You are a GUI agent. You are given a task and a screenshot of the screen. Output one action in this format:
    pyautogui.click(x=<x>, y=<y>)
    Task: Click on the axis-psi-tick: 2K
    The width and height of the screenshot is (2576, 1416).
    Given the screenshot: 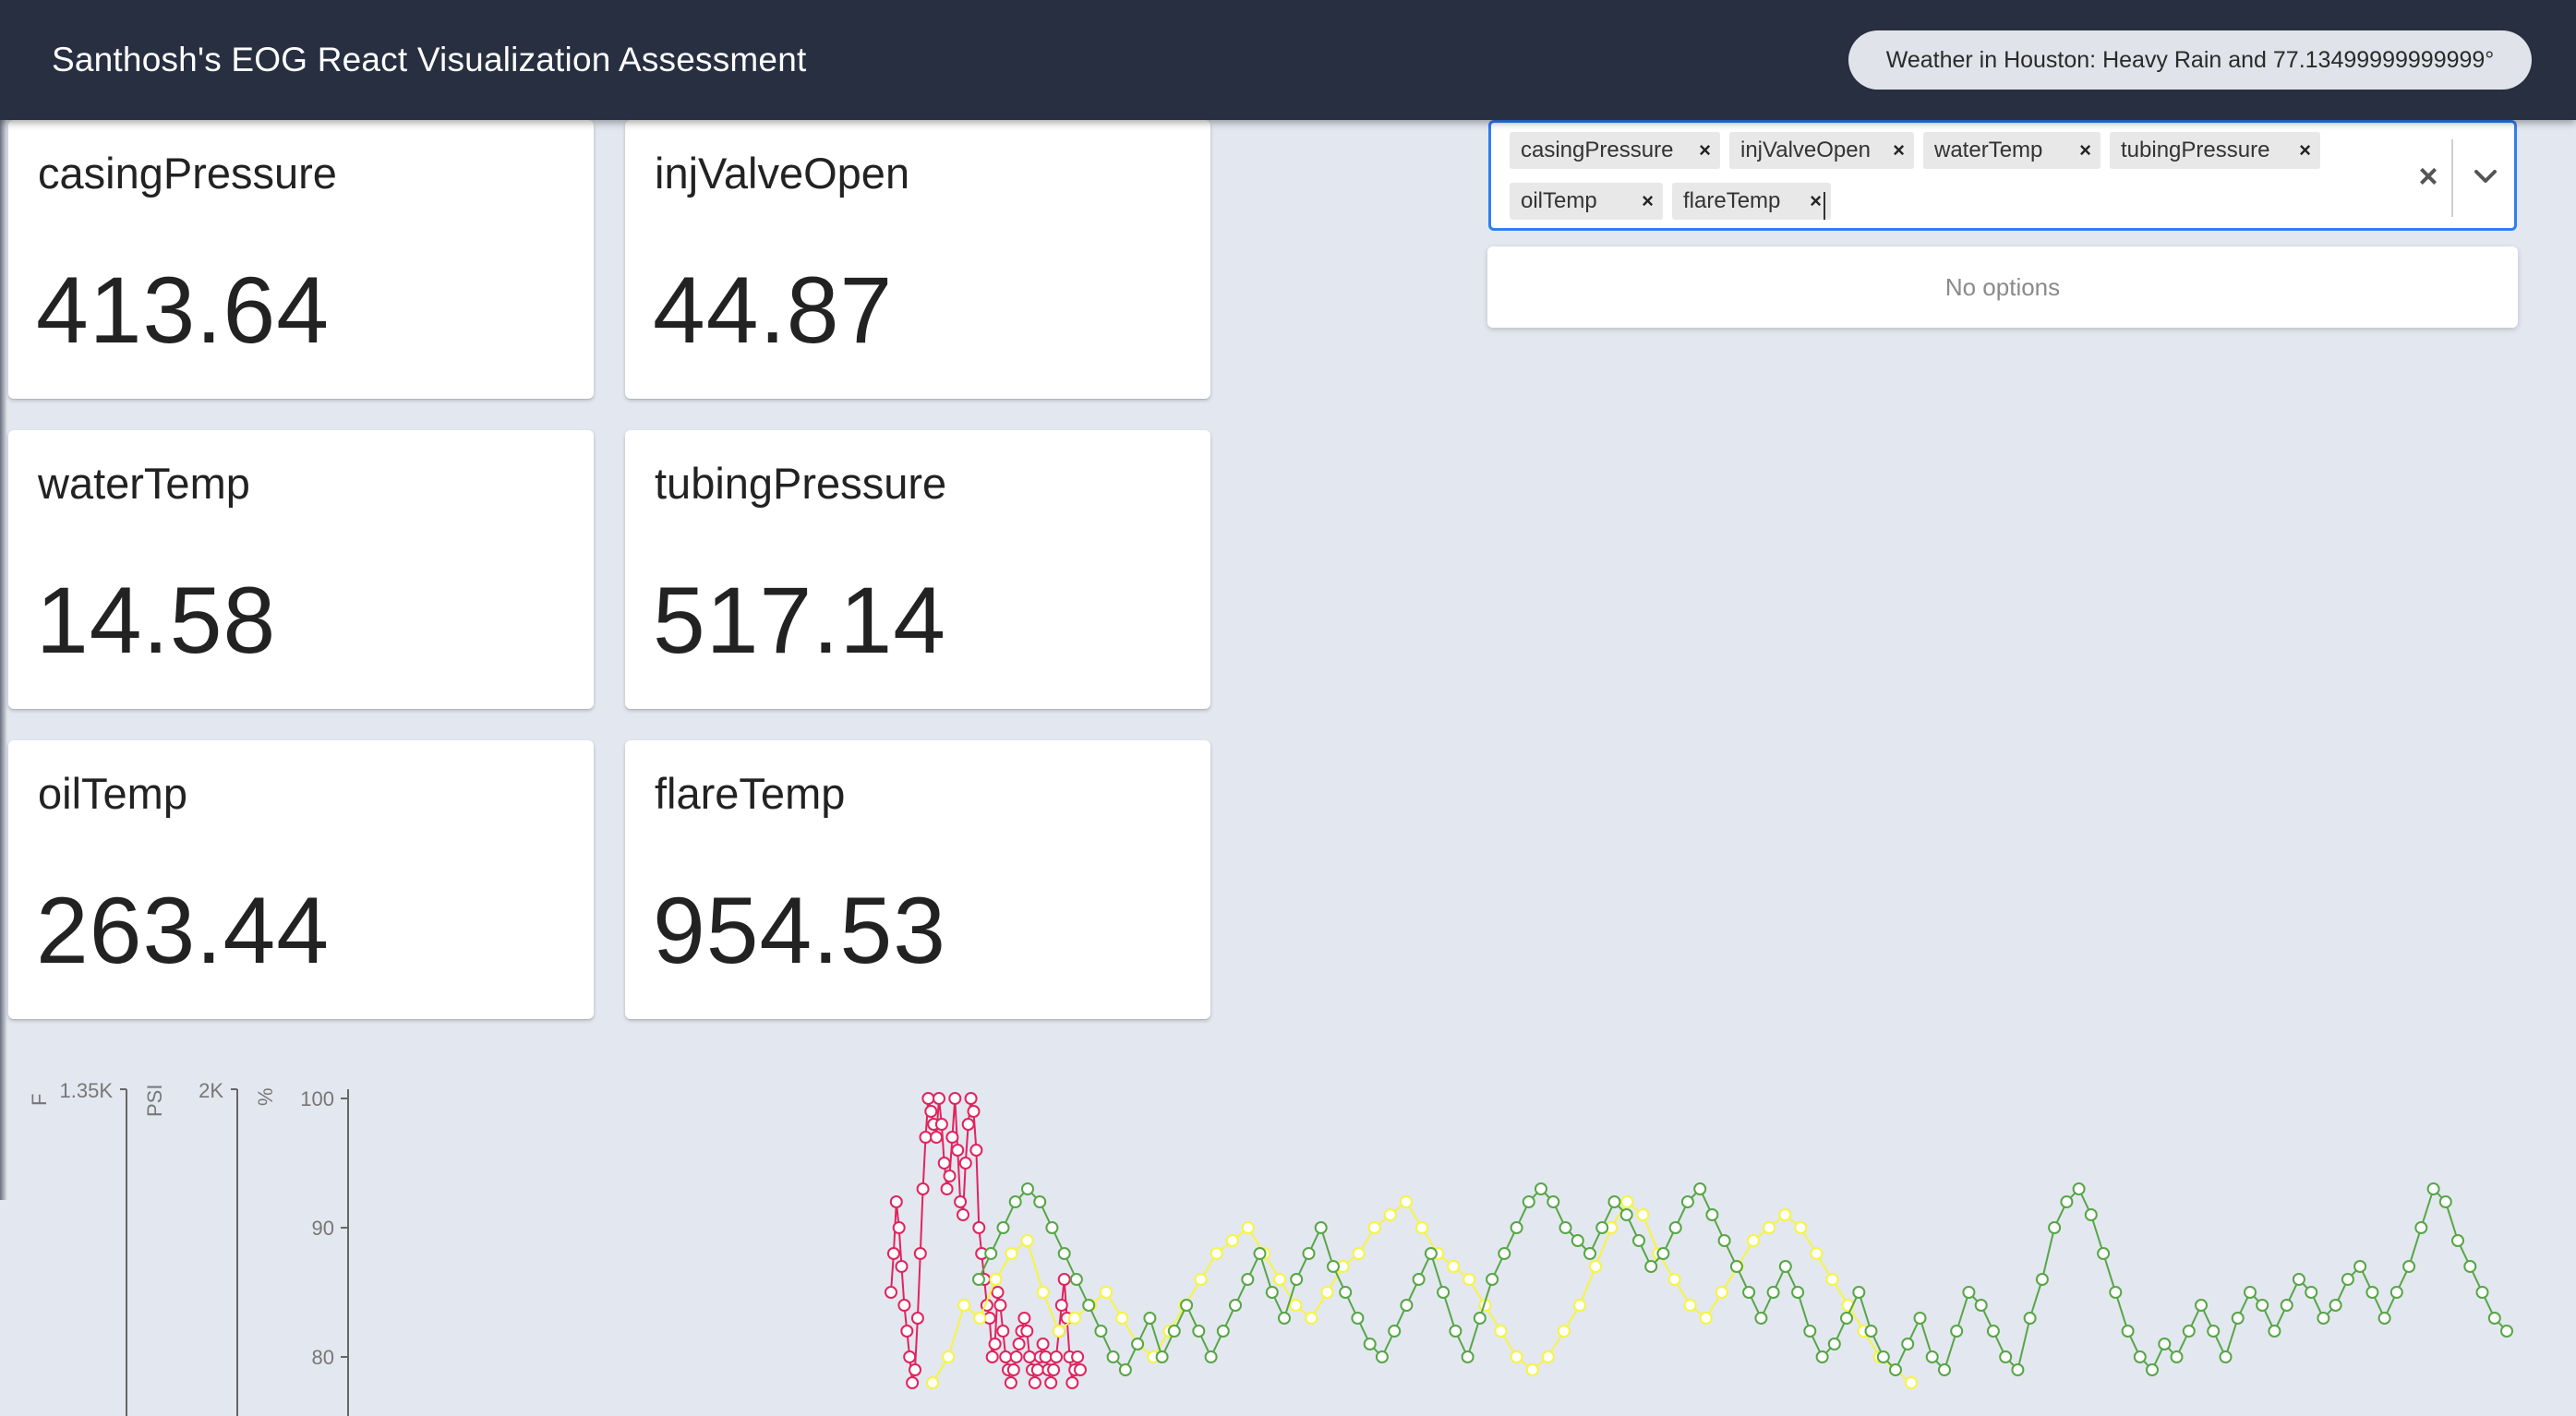 What is the action you would take?
    pyautogui.click(x=211, y=1090)
    